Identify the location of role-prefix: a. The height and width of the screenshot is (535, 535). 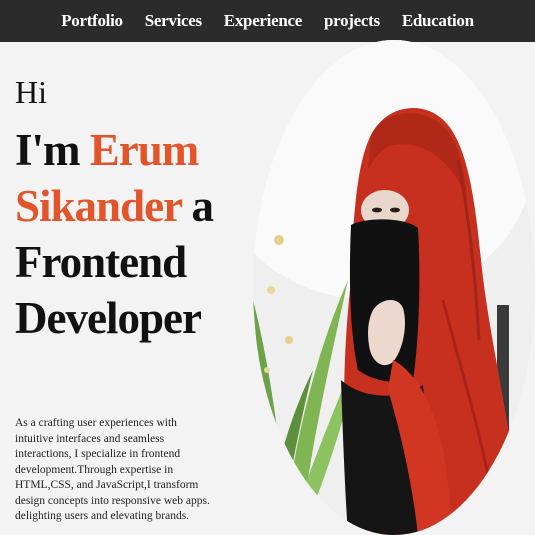
(202, 206).